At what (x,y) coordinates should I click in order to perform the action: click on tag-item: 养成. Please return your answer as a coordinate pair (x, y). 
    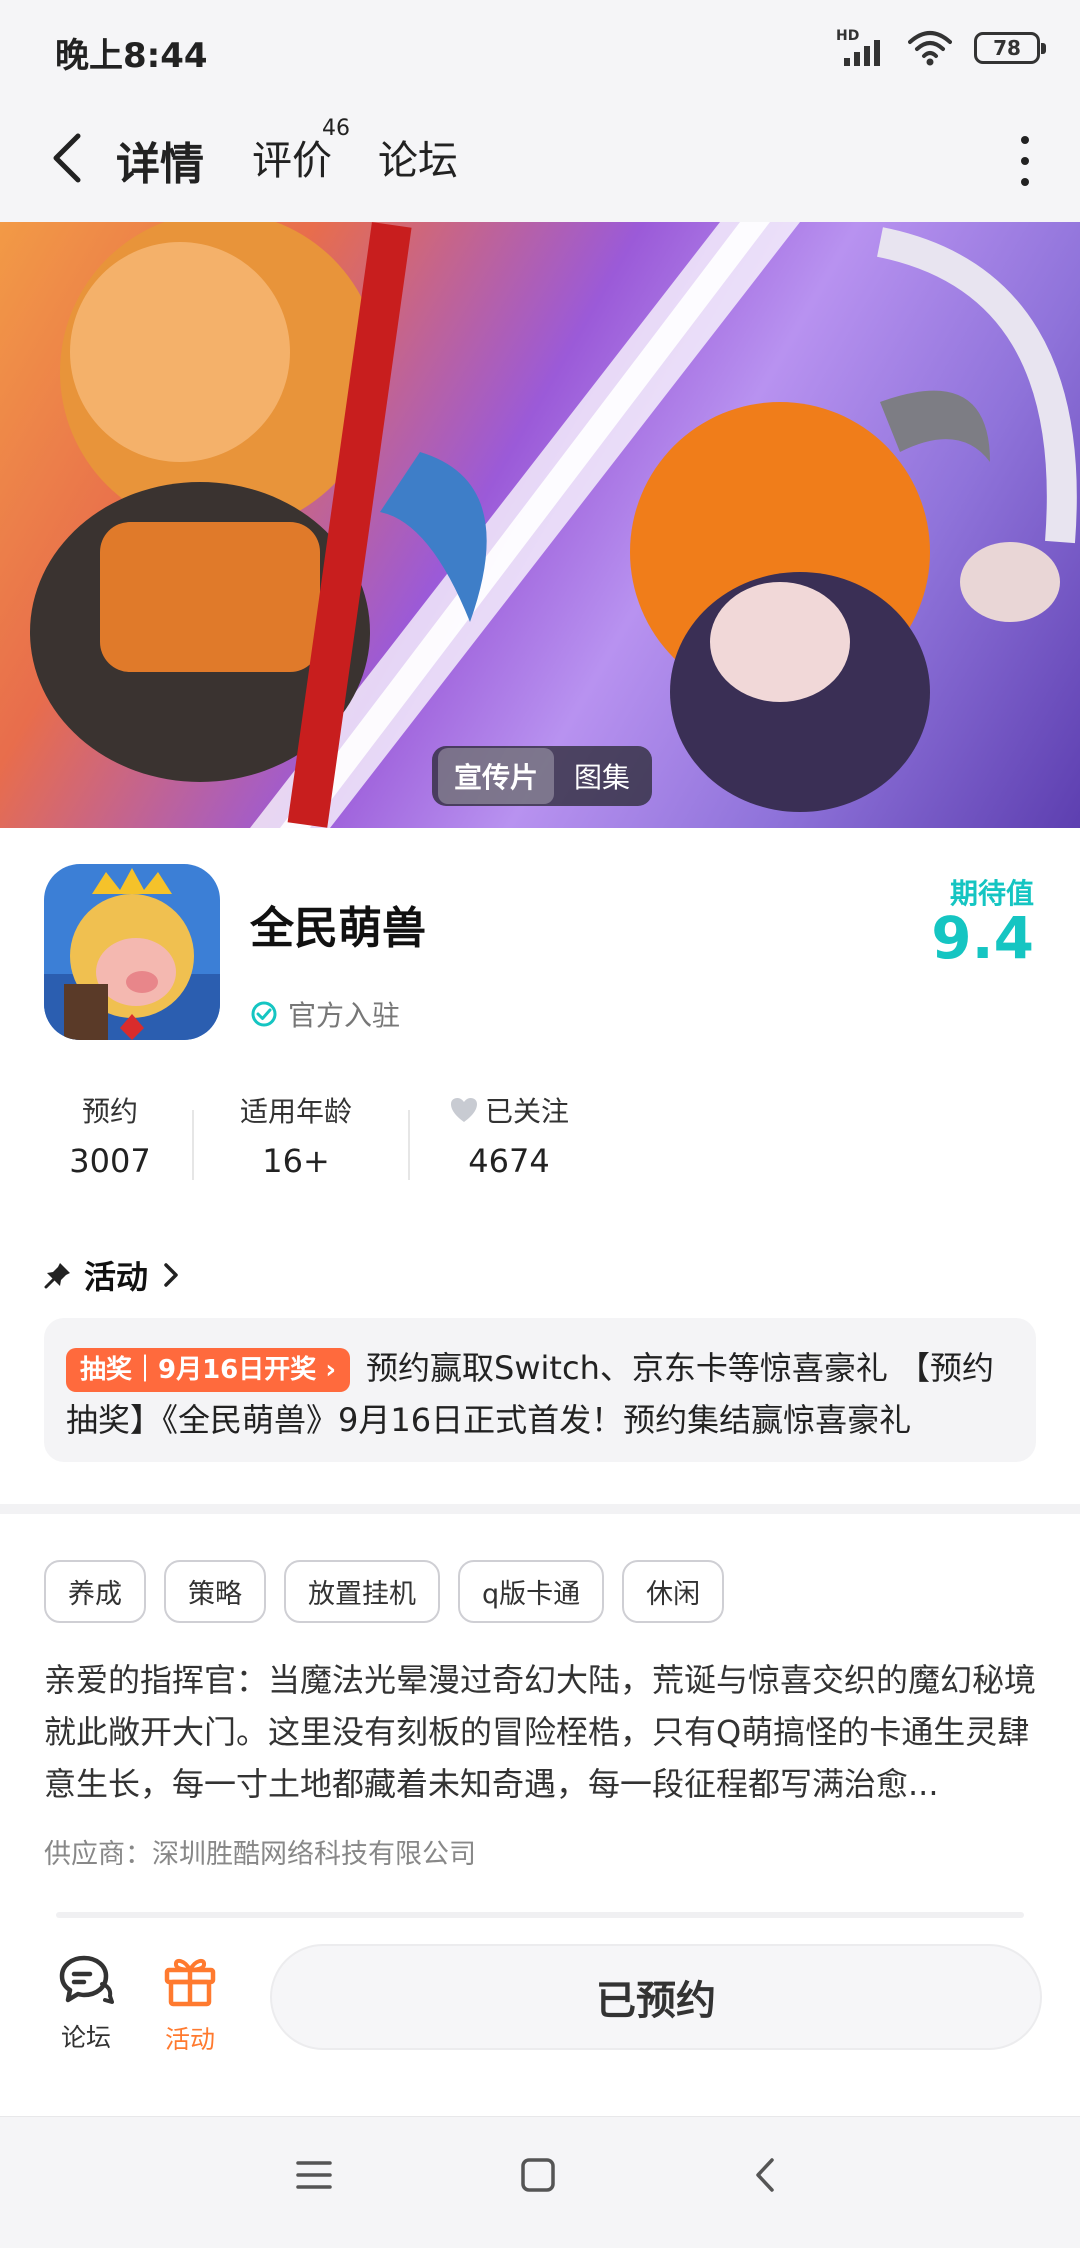
    Looking at the image, I should click on (95, 1591).